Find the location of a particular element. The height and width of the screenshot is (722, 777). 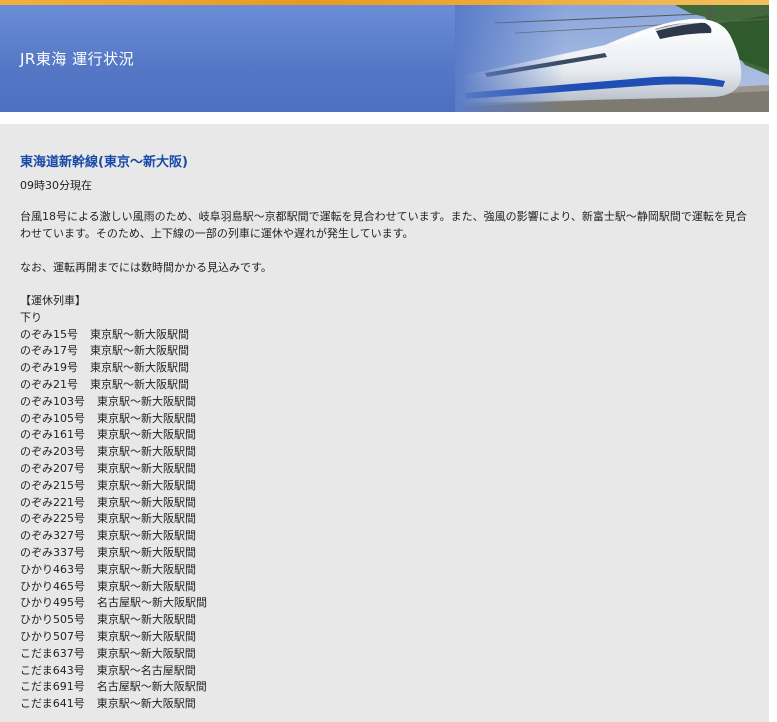

train-name: のぞみ161号 is located at coordinates (52, 435).